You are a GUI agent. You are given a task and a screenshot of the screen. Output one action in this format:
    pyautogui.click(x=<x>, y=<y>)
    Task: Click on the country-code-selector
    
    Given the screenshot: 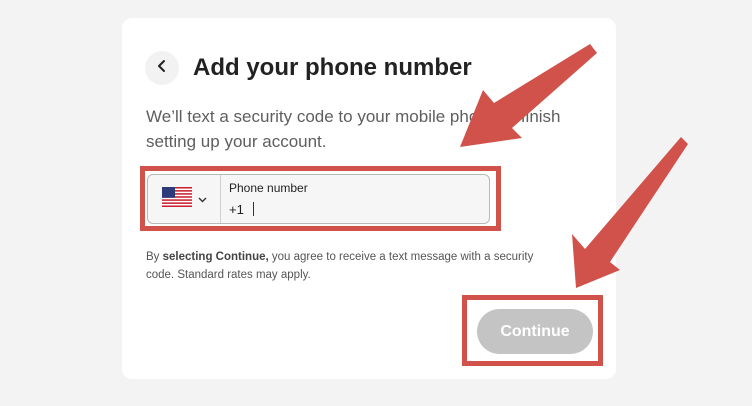 What is the action you would take?
    pyautogui.click(x=184, y=199)
    